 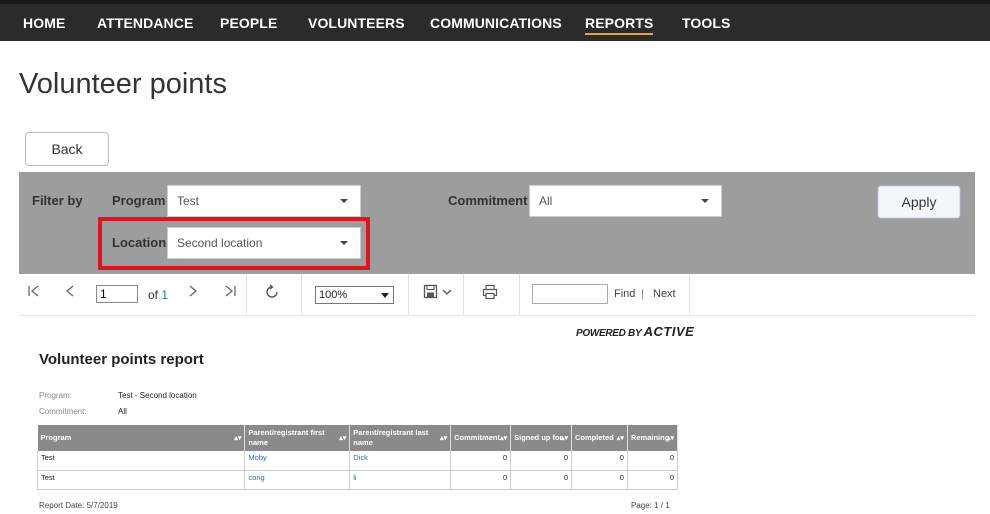 What do you see at coordinates (619, 25) in the screenshot?
I see `nav-reports: REPORTS` at bounding box center [619, 25].